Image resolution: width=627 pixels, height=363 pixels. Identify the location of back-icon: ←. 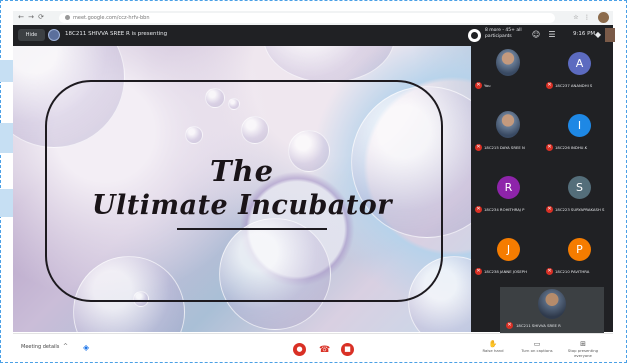
(21, 17).